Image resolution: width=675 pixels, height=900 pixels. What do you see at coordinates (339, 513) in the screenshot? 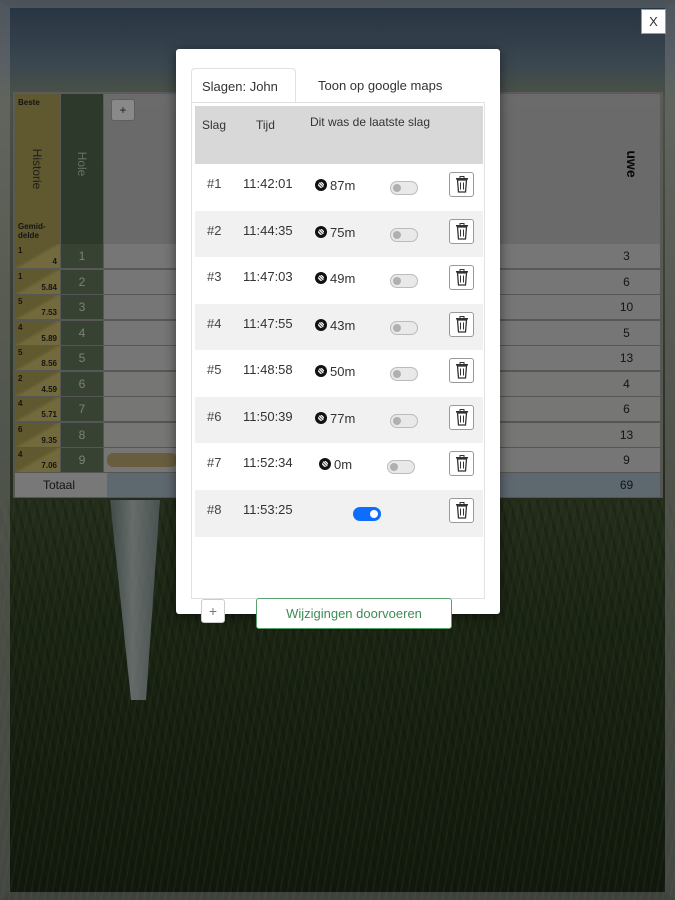
I see `table-row: #8 11:53:25` at bounding box center [339, 513].